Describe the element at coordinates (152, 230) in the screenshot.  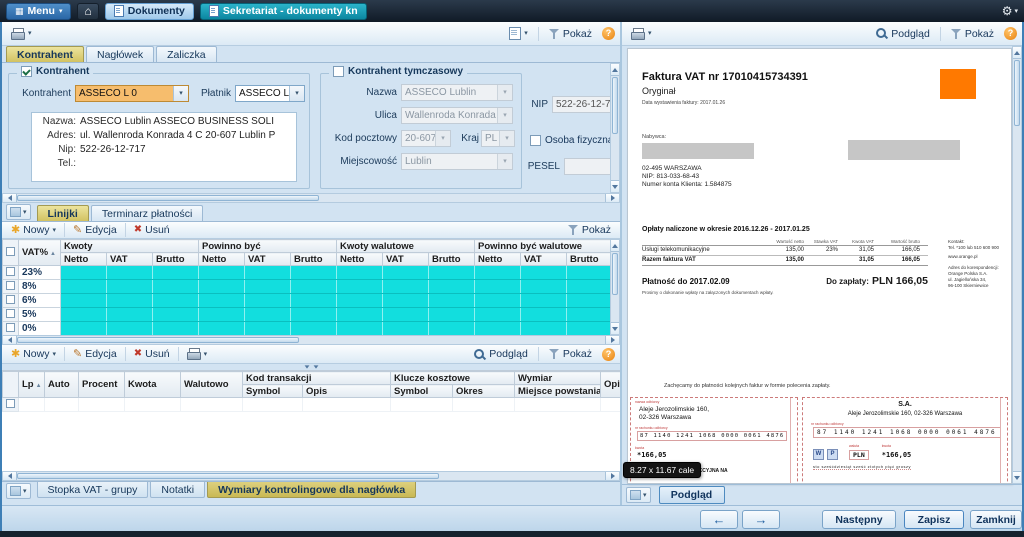
I see `usun-button: ✖ Usuń` at that location.